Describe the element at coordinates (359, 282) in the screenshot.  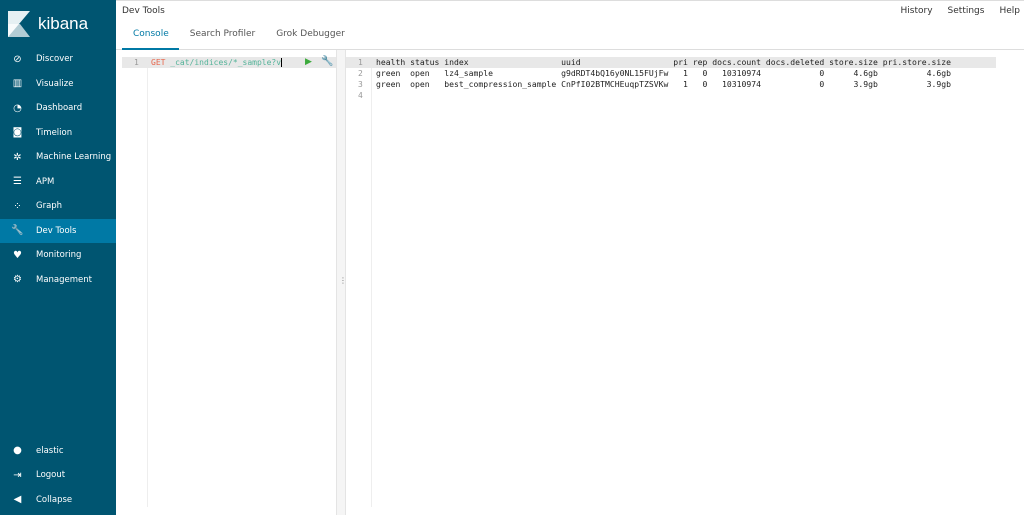
I see `output-gutter` at that location.